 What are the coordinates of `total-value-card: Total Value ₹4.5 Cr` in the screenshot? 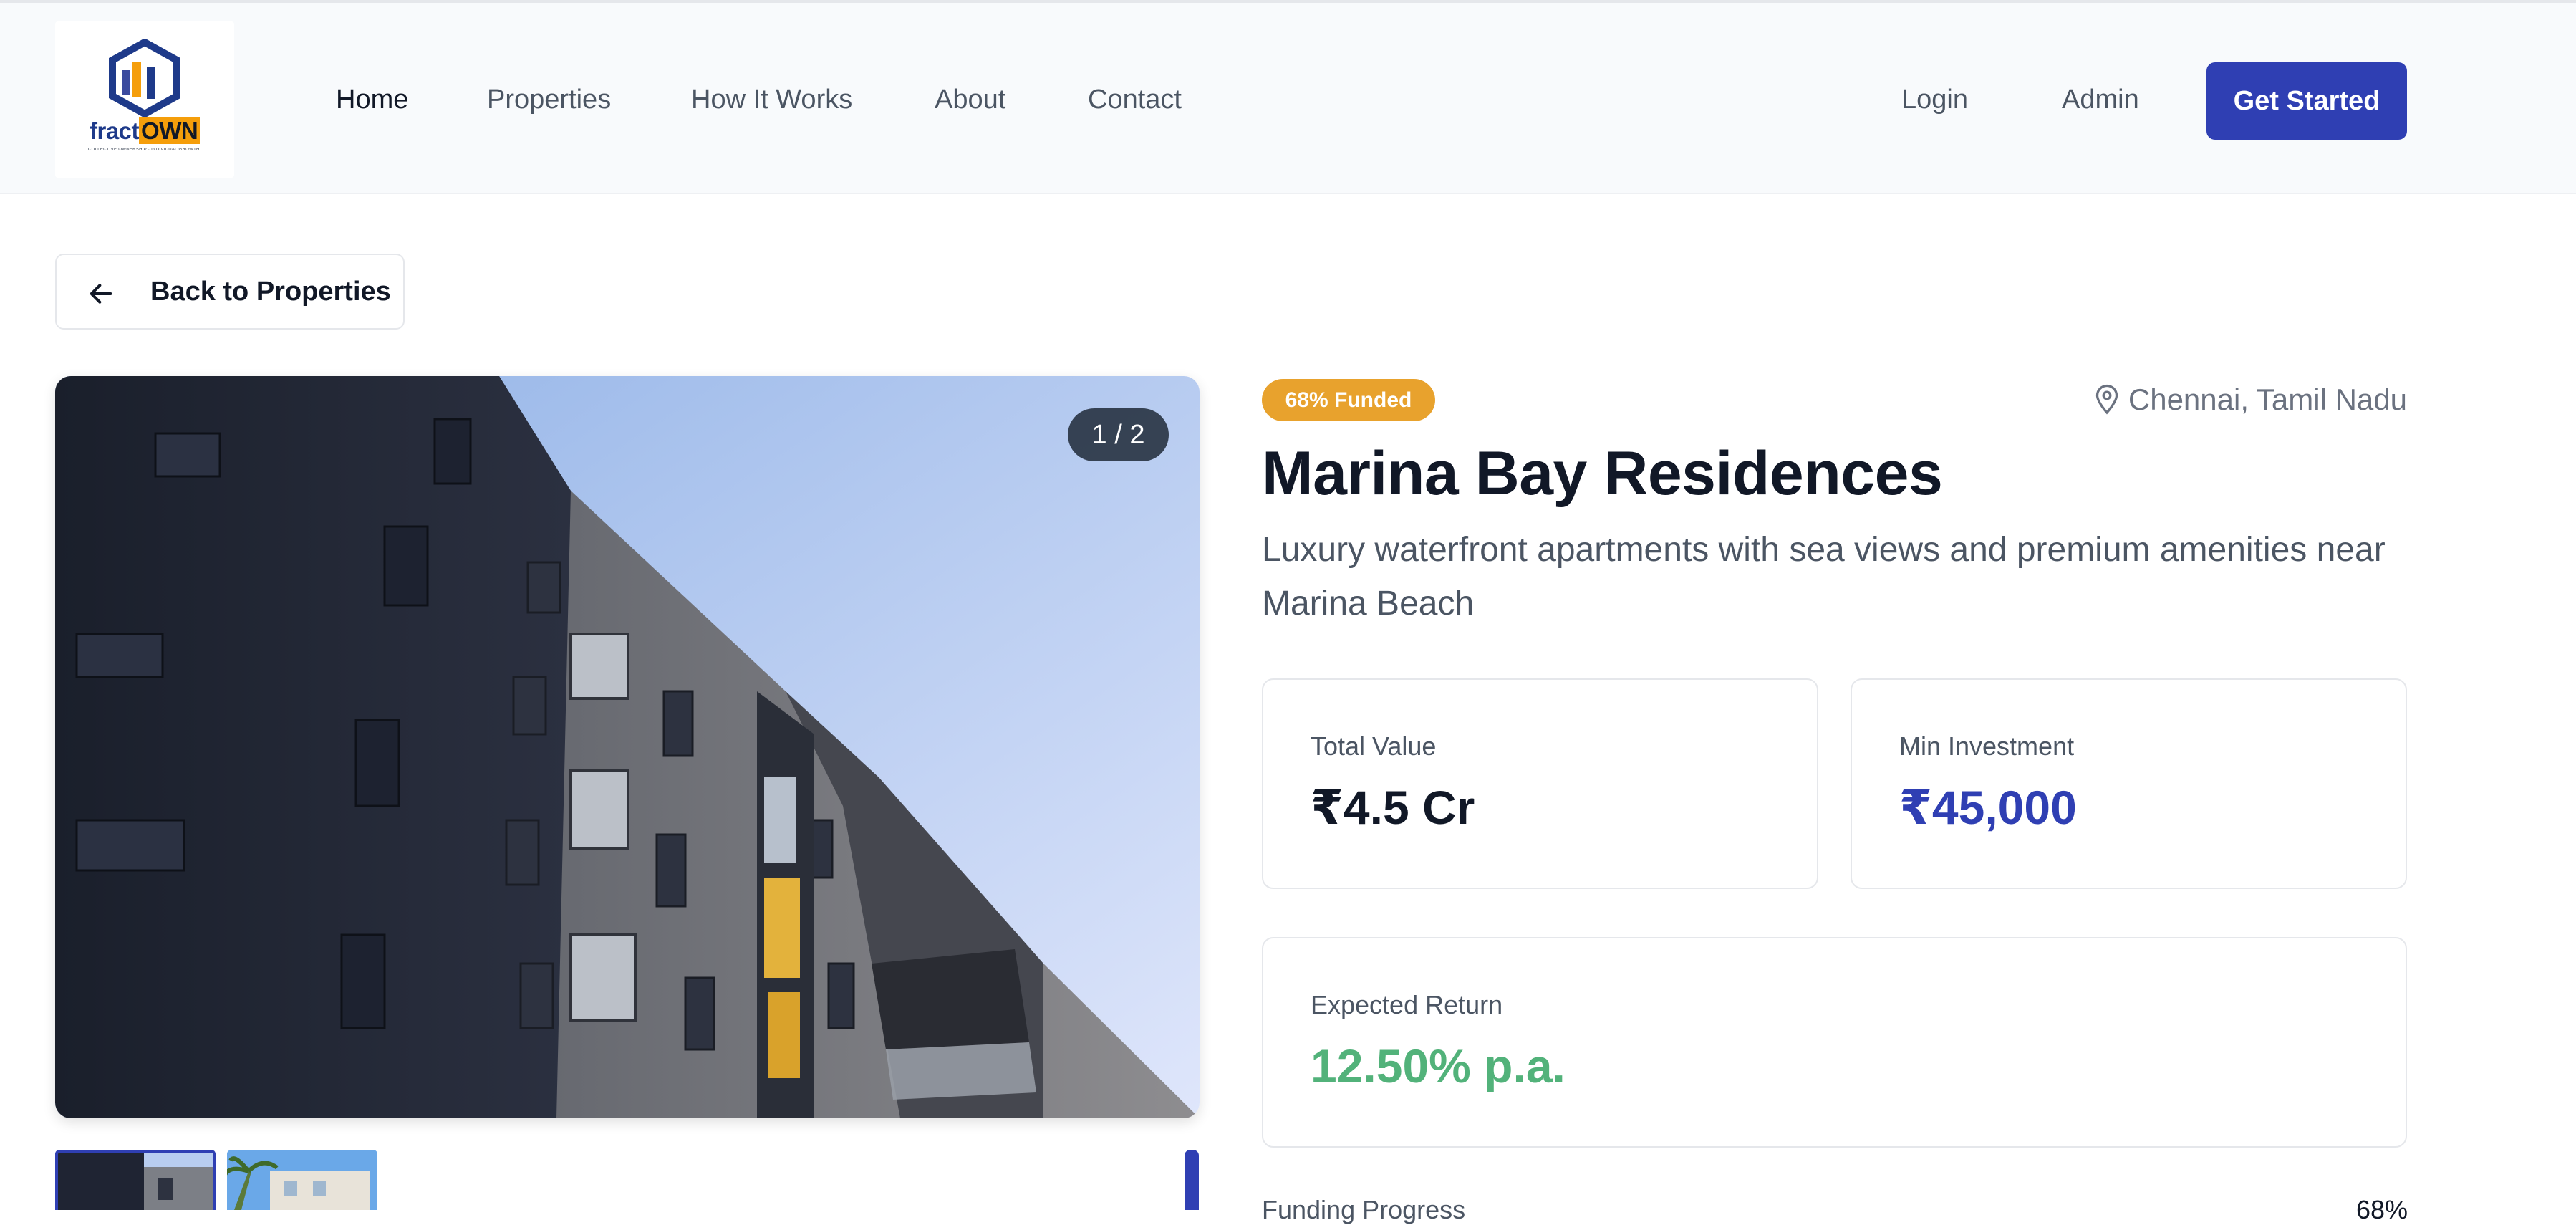 It's located at (1540, 784).